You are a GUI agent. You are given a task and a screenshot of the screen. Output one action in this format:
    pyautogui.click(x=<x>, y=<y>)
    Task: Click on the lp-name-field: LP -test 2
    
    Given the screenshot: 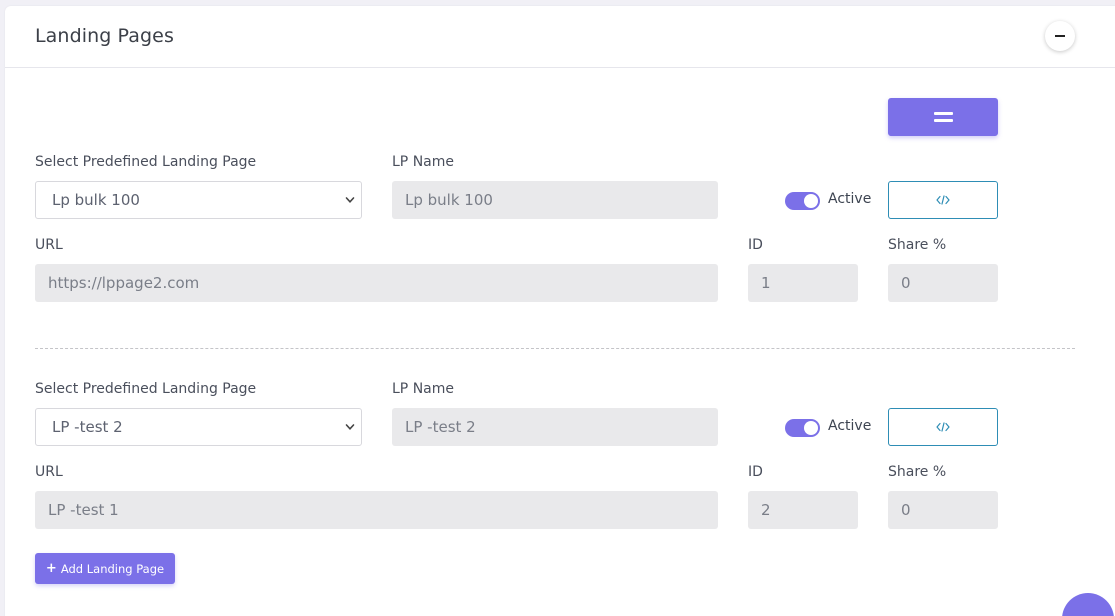 What is the action you would take?
    pyautogui.click(x=555, y=427)
    